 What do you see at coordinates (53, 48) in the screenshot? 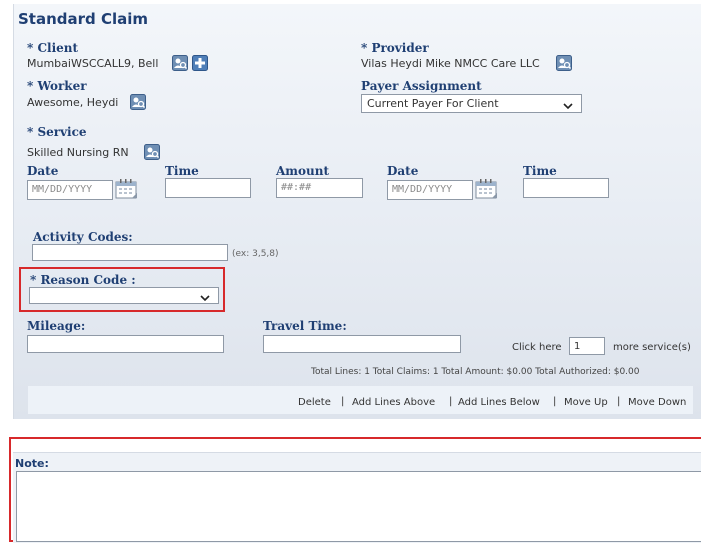
I see `client-label: * Client` at bounding box center [53, 48].